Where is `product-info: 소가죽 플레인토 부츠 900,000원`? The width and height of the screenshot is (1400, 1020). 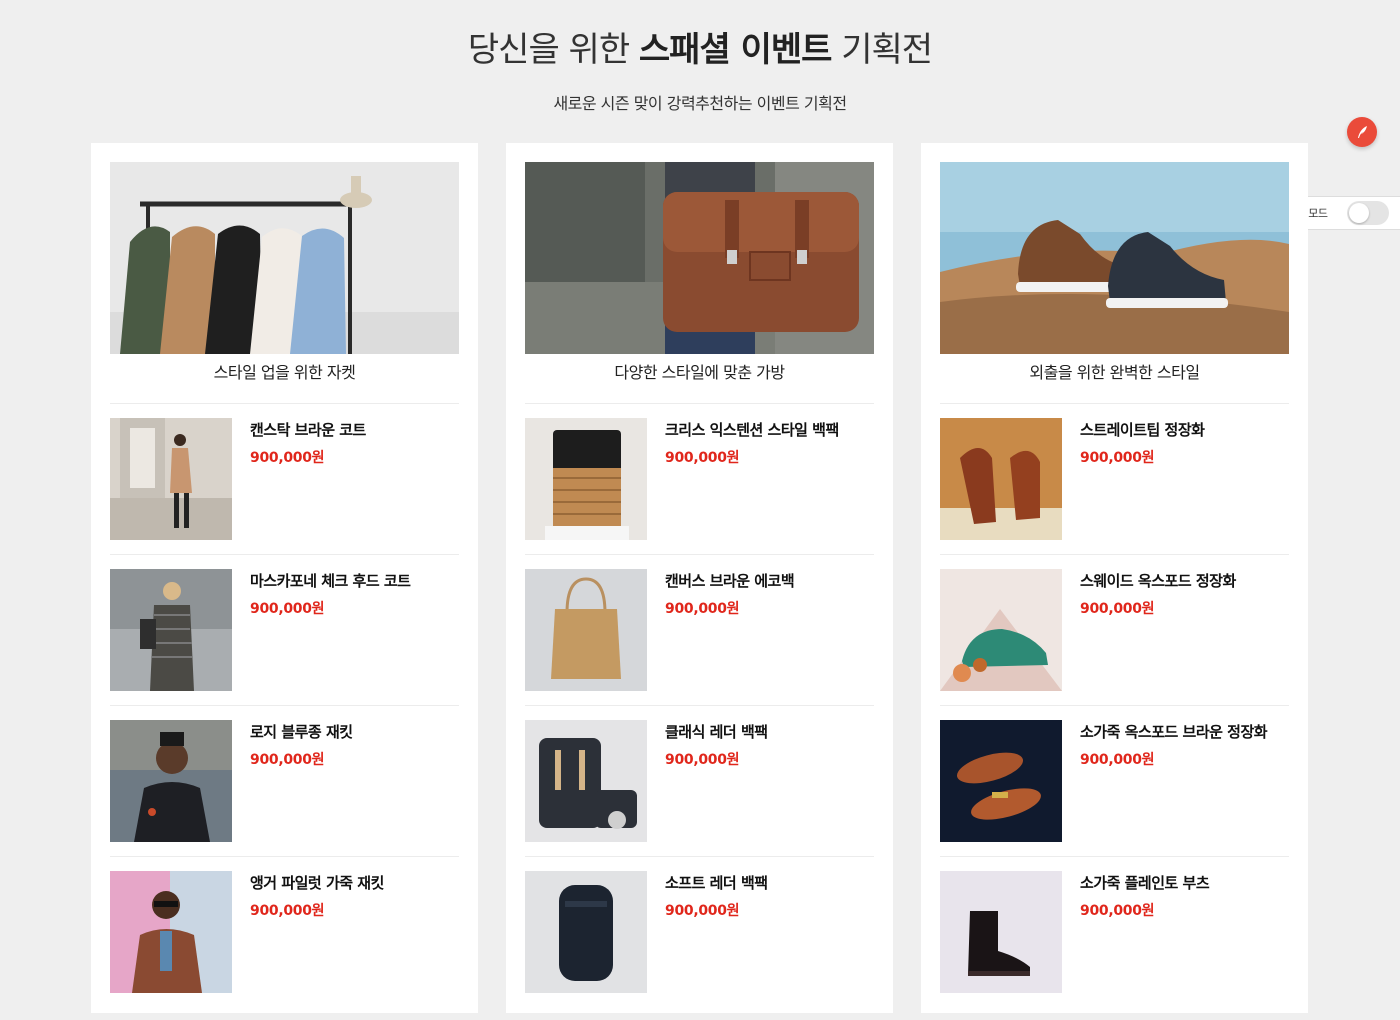 product-info: 소가죽 플레인토 부츠 900,000원 is located at coordinates (1145, 939).